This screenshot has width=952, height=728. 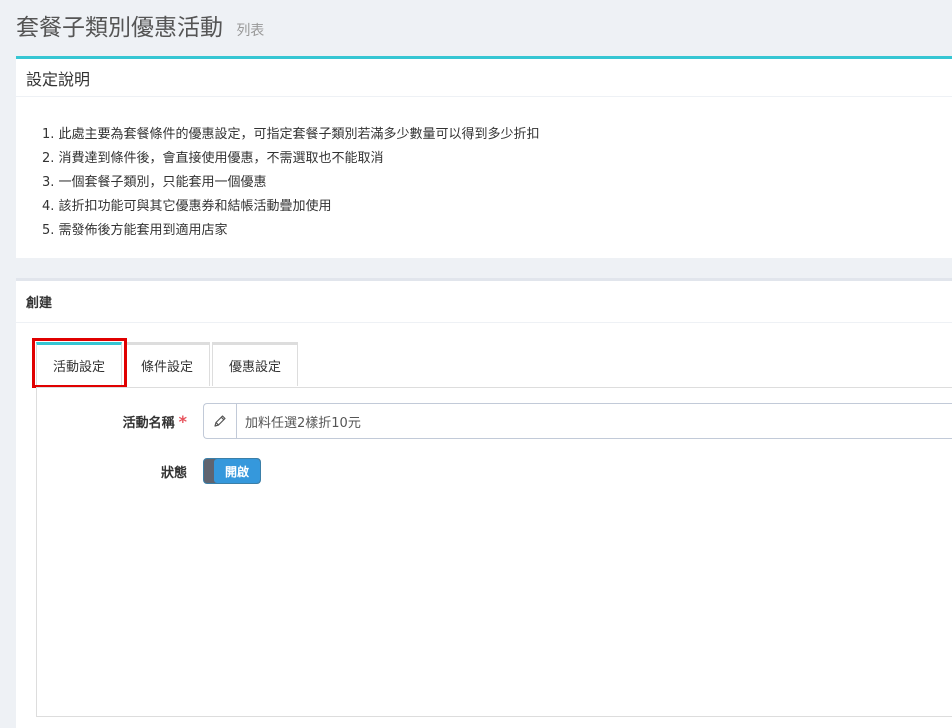 What do you see at coordinates (112, 471) in the screenshot?
I see `status-row: 狀態` at bounding box center [112, 471].